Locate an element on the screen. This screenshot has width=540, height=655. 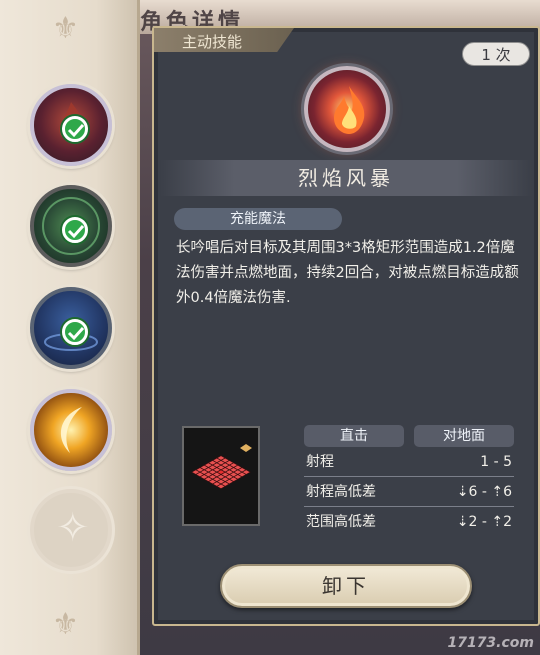
skill-main-icon is located at coordinates (347, 109).